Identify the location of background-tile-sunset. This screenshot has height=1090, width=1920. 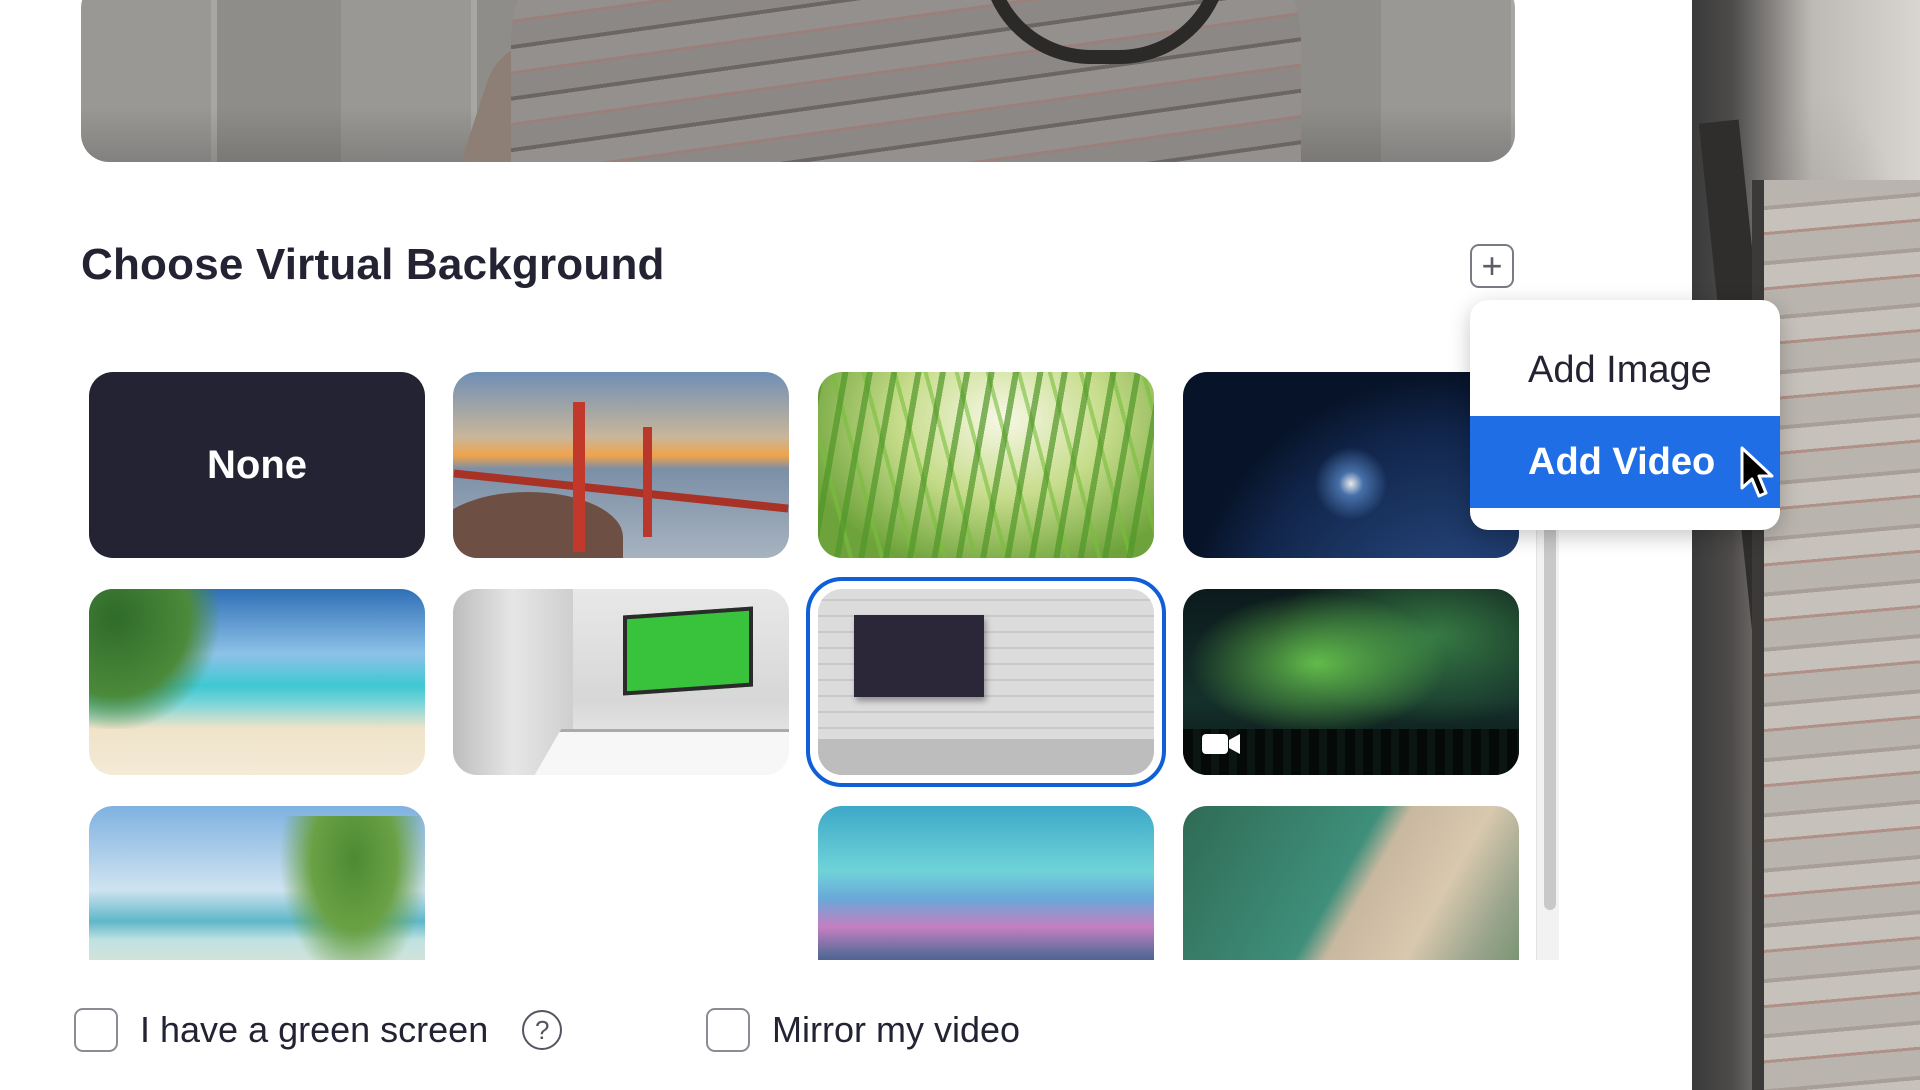
(986, 883).